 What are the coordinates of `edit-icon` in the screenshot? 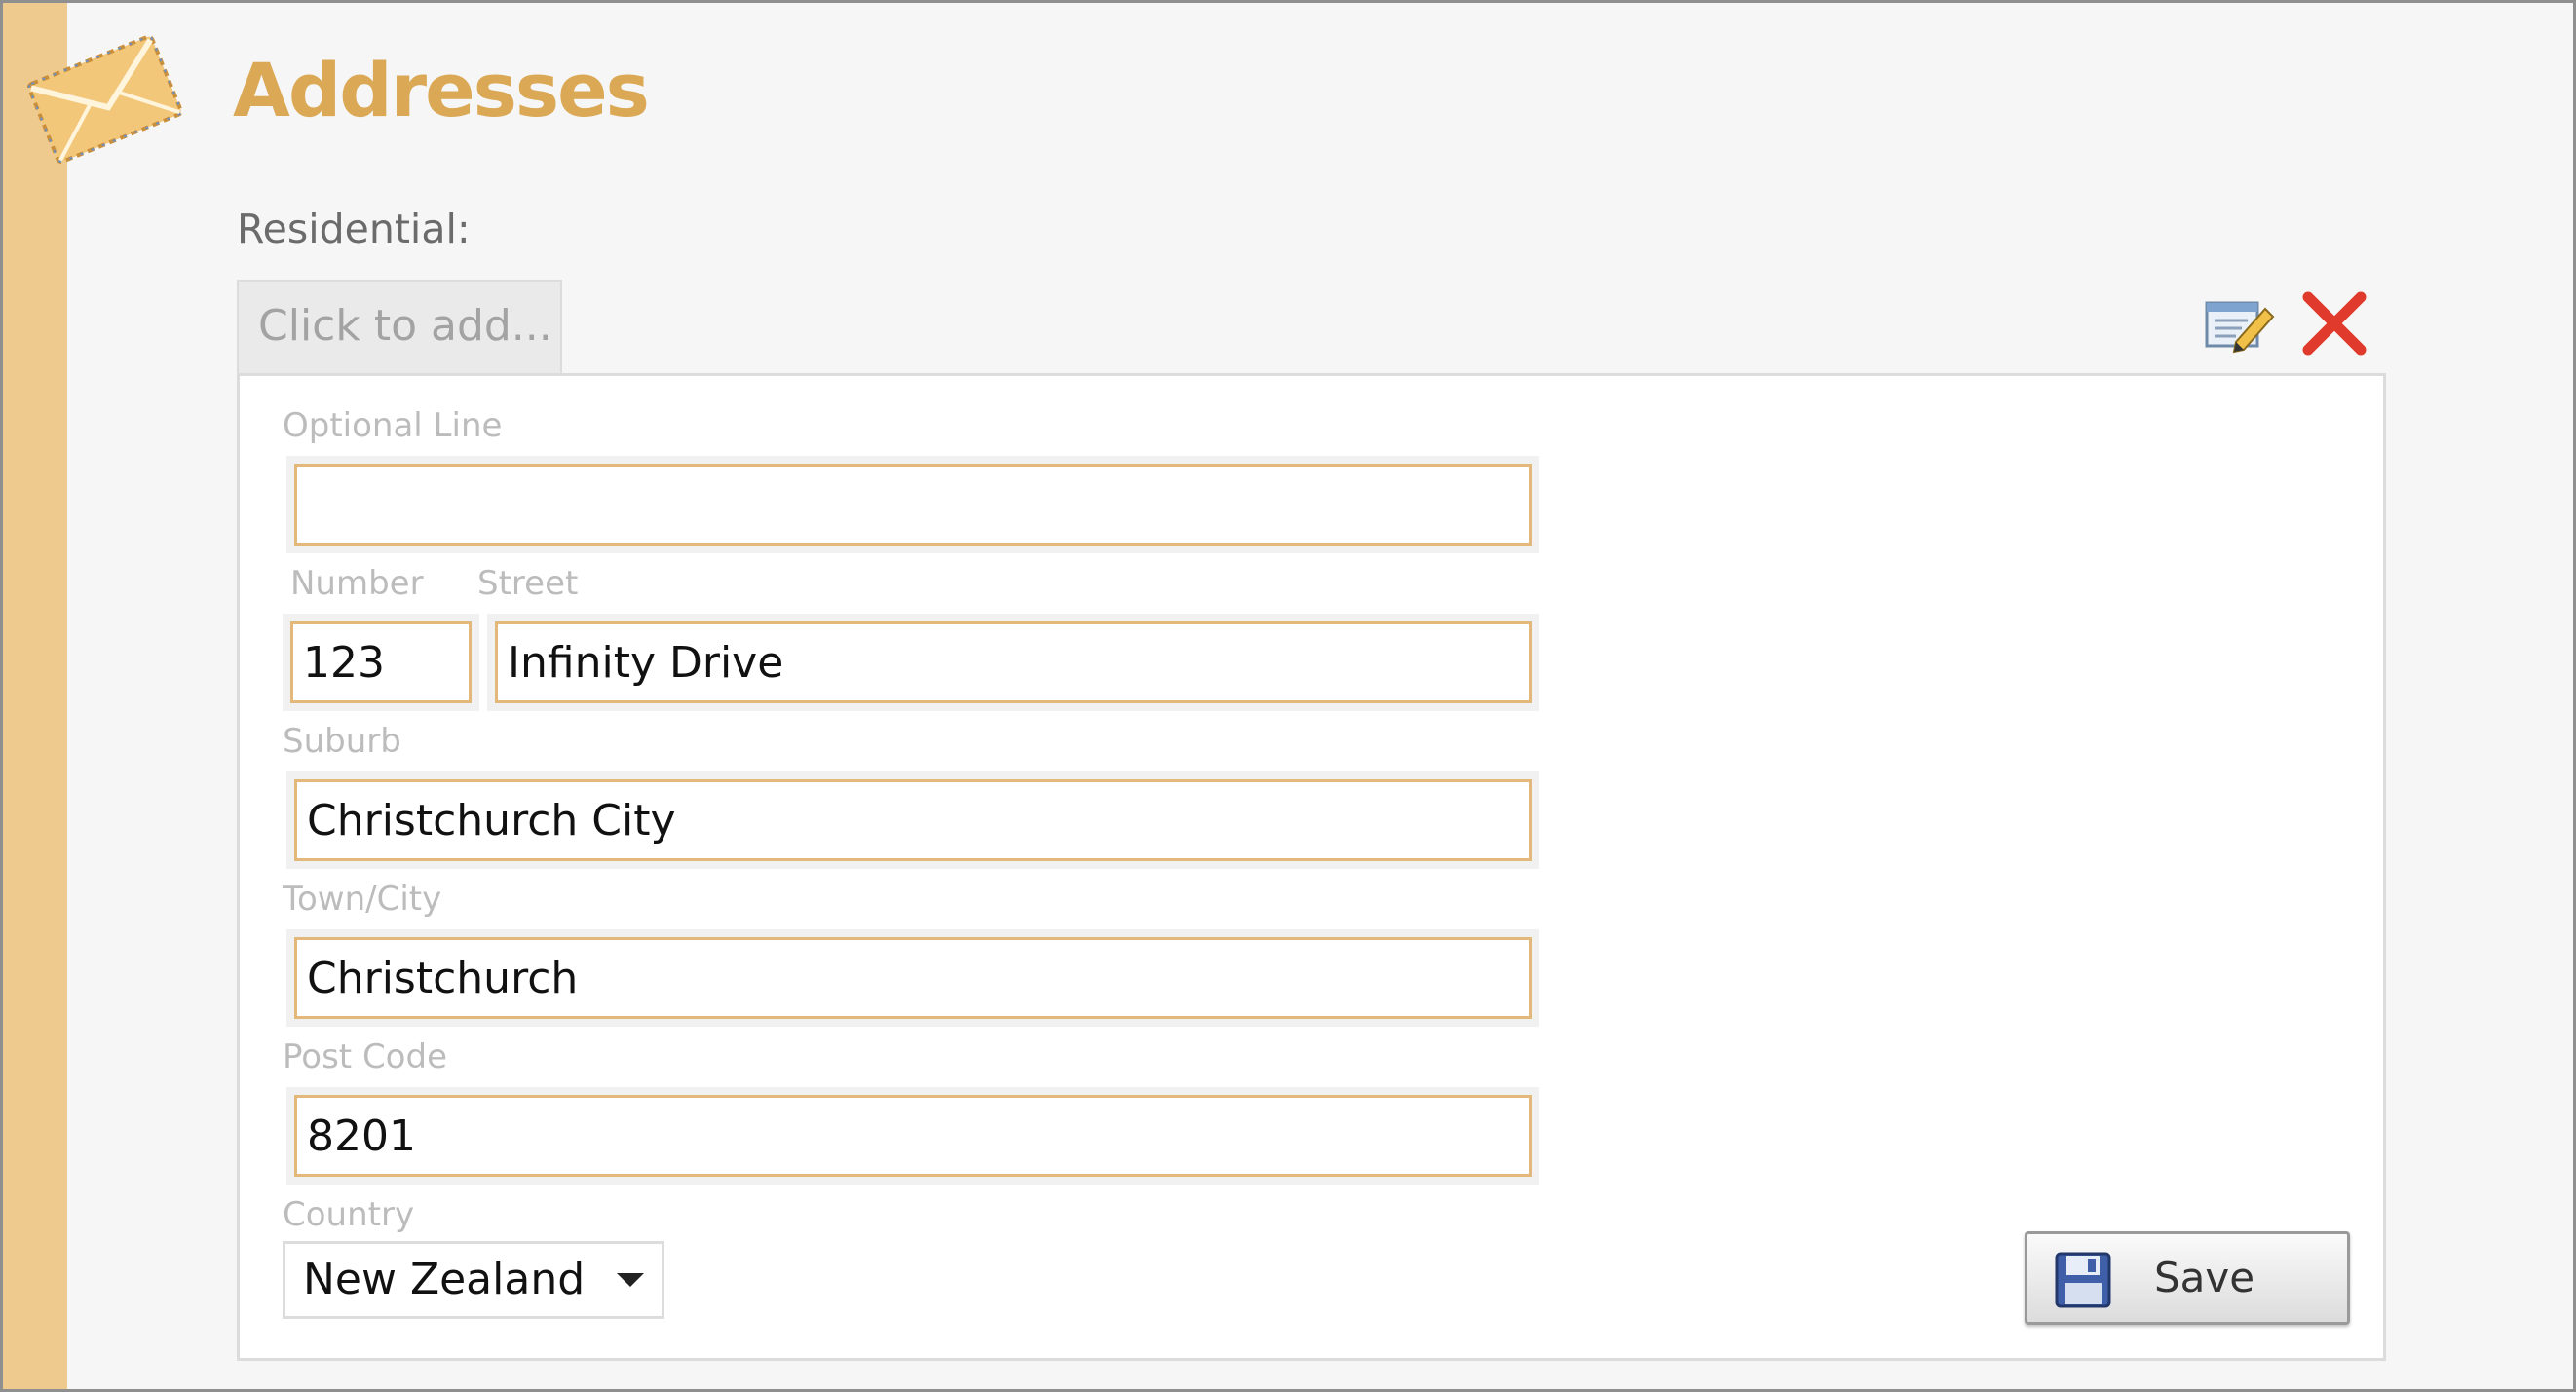 It's located at (2240, 325).